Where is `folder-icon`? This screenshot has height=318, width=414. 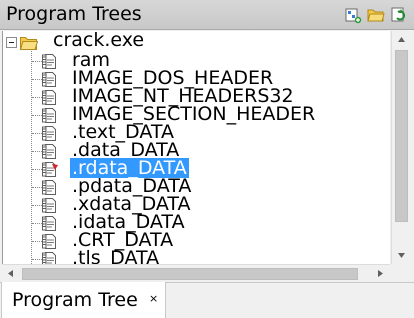
folder-icon is located at coordinates (29, 42).